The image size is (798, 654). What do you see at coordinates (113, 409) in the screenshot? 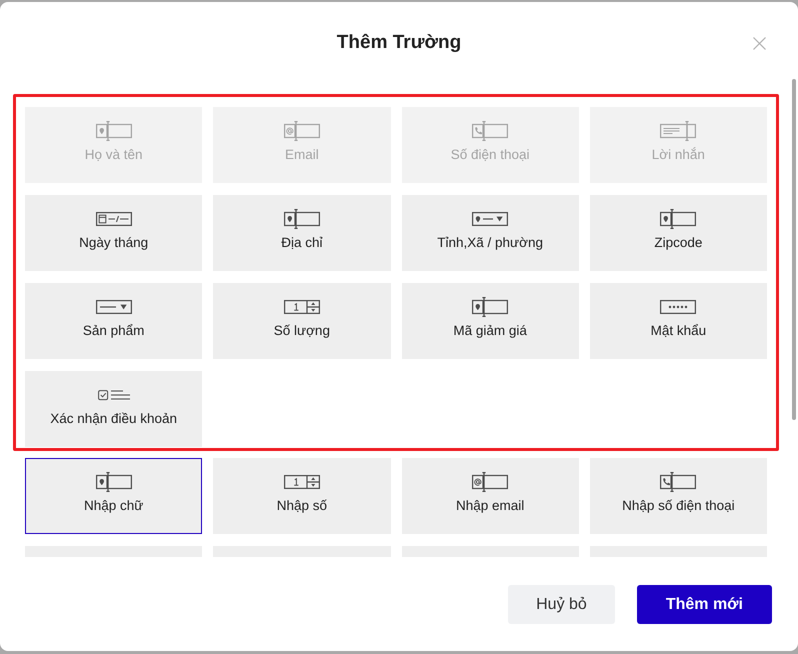
I see `field-type-tile: Xác nhận điều khoản` at bounding box center [113, 409].